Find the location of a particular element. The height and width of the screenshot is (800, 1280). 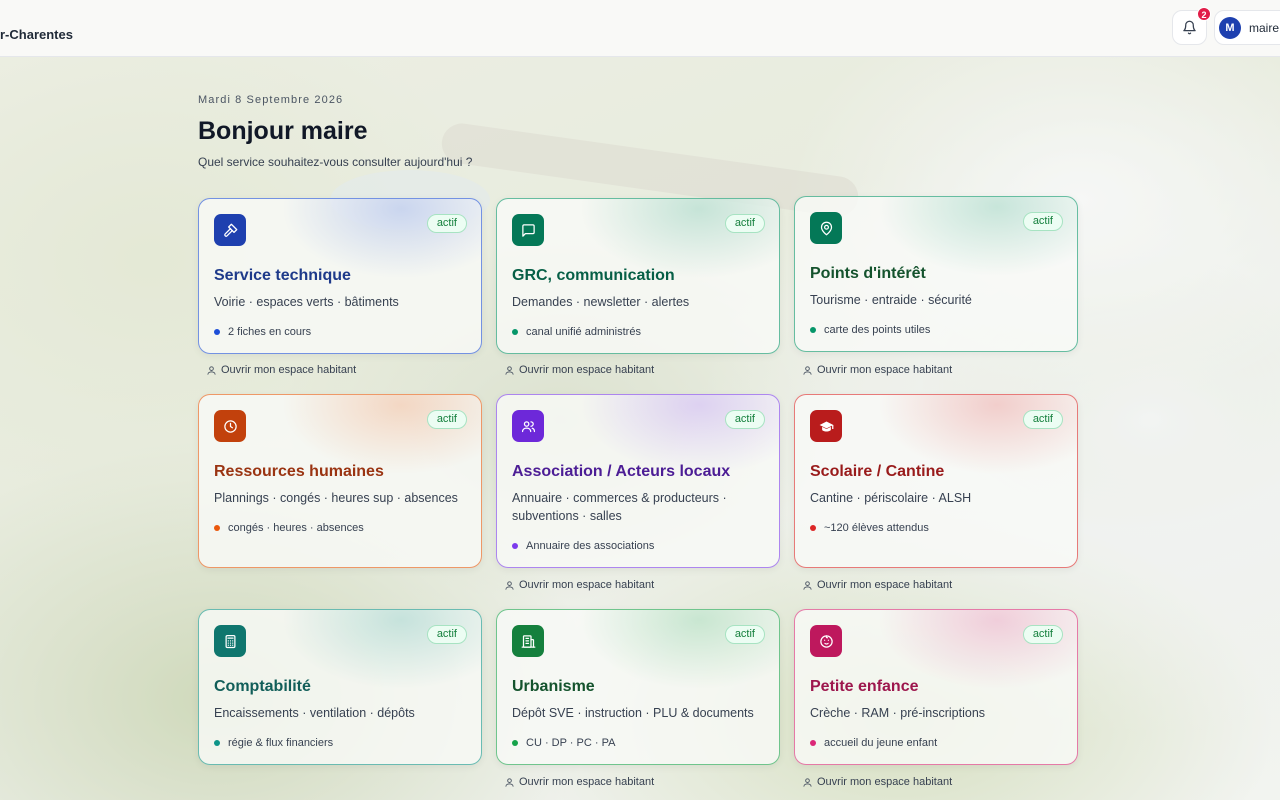

notifications-button: 2 is located at coordinates (1191, 26).